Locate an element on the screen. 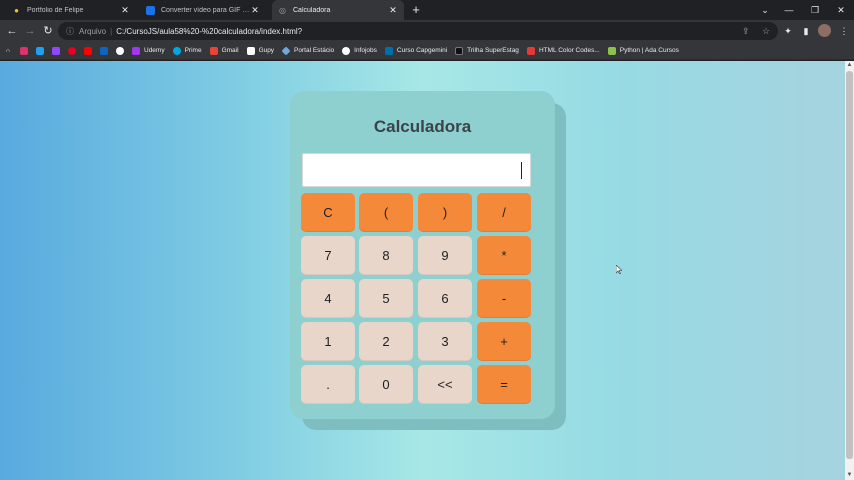  key-multiply-button: * is located at coordinates (504, 255).